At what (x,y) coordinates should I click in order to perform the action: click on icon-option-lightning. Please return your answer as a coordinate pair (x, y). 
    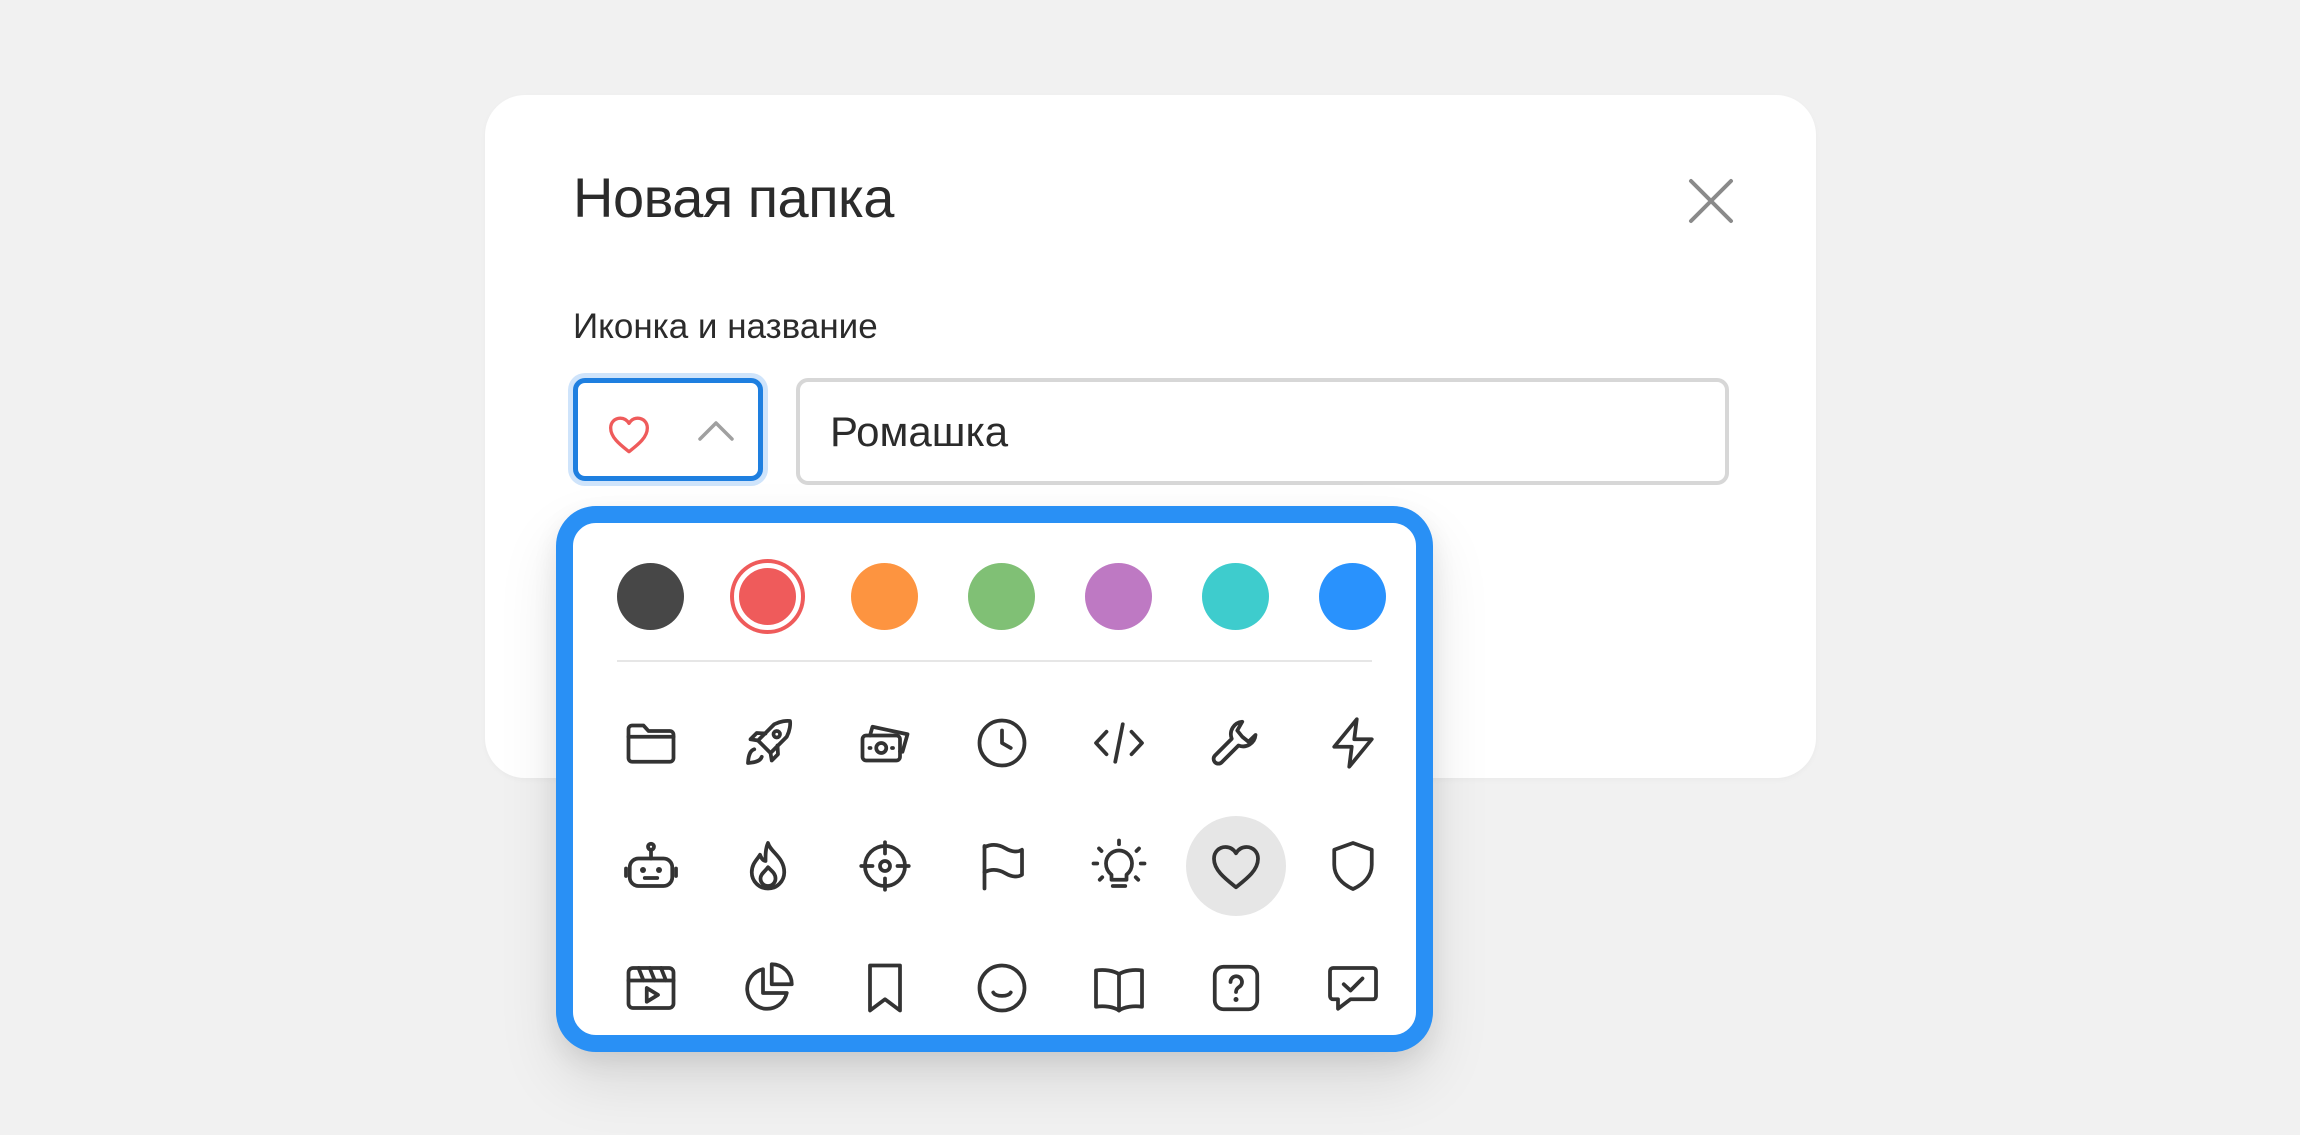
    Looking at the image, I should click on (1353, 743).